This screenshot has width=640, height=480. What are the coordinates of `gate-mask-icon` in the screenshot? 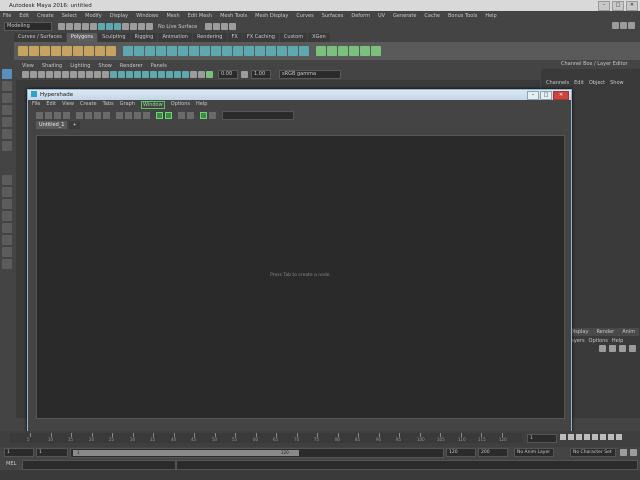 It's located at (81, 74).